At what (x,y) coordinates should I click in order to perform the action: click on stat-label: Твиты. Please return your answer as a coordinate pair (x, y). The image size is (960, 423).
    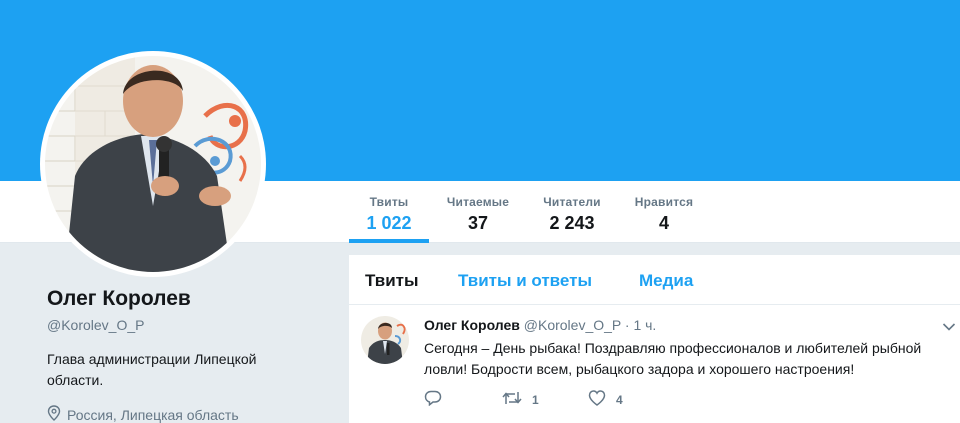
    Looking at the image, I should click on (389, 202).